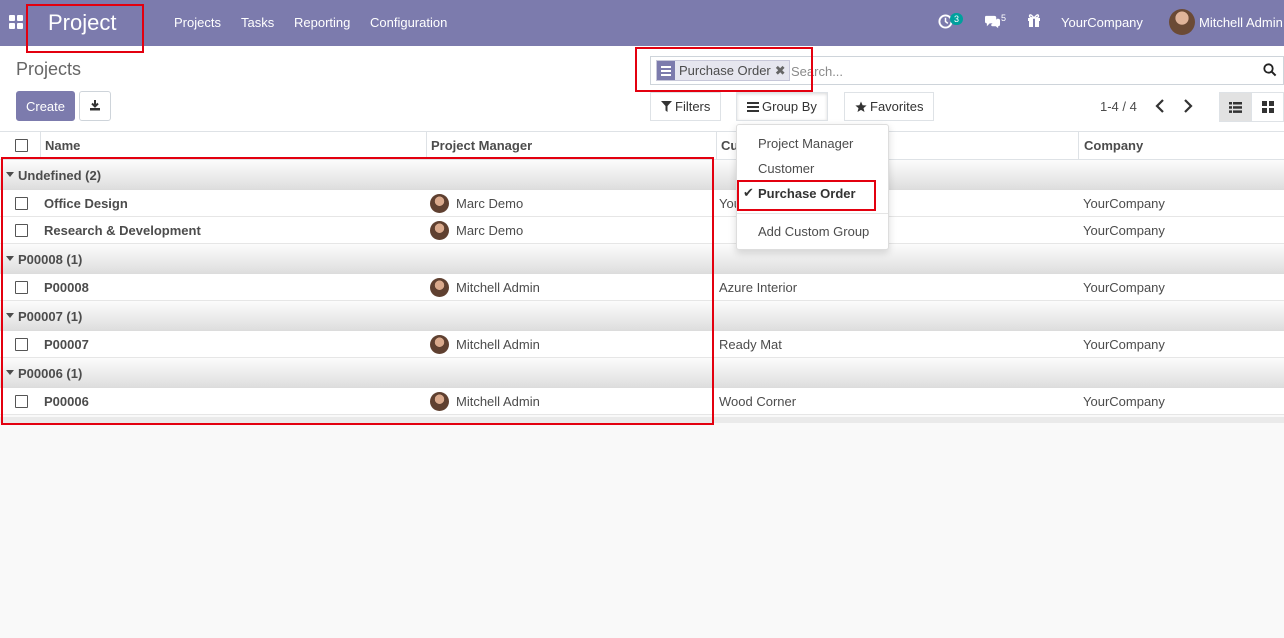  I want to click on facet-label: Purchase Order, so click(725, 70).